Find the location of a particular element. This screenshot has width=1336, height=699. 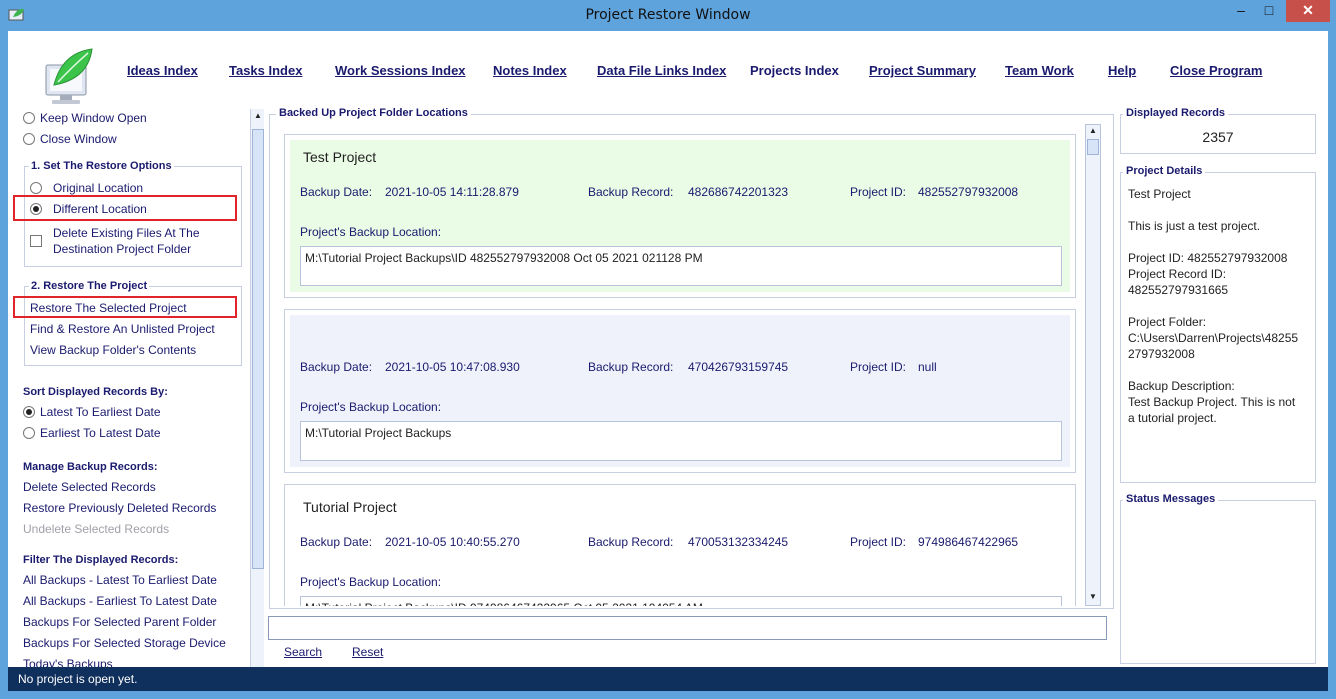

original-location-label: Original Location is located at coordinates (98, 188).